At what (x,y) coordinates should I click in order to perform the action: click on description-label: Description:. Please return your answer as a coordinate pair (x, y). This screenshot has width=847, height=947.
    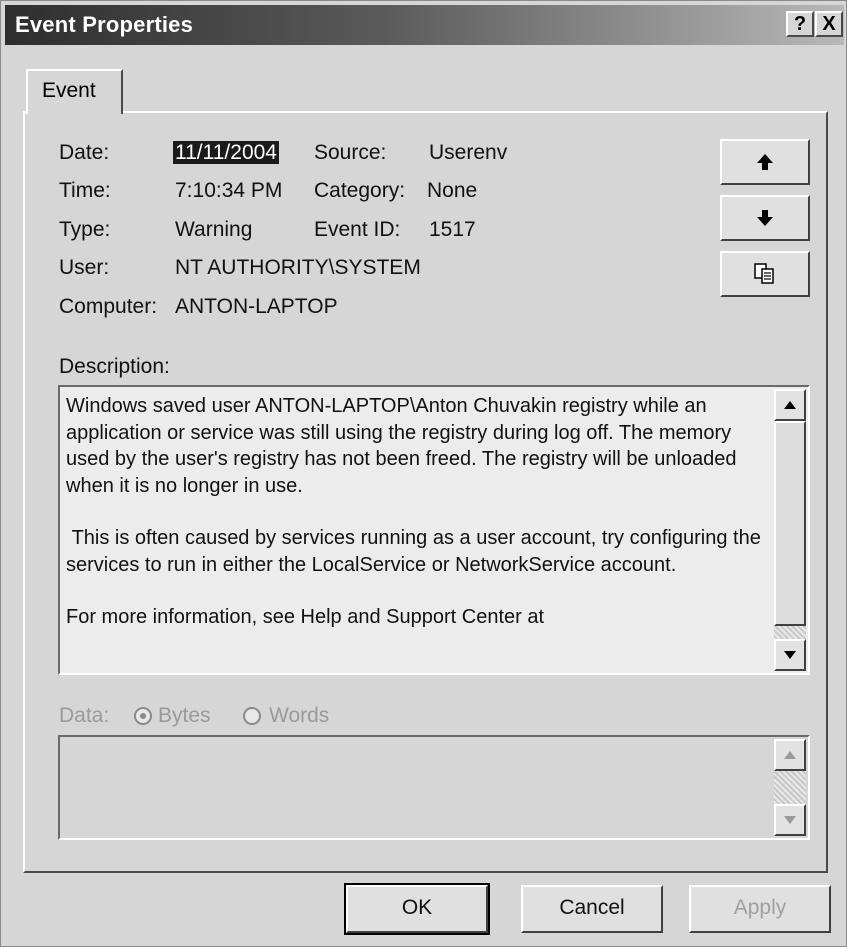
    Looking at the image, I should click on (114, 366).